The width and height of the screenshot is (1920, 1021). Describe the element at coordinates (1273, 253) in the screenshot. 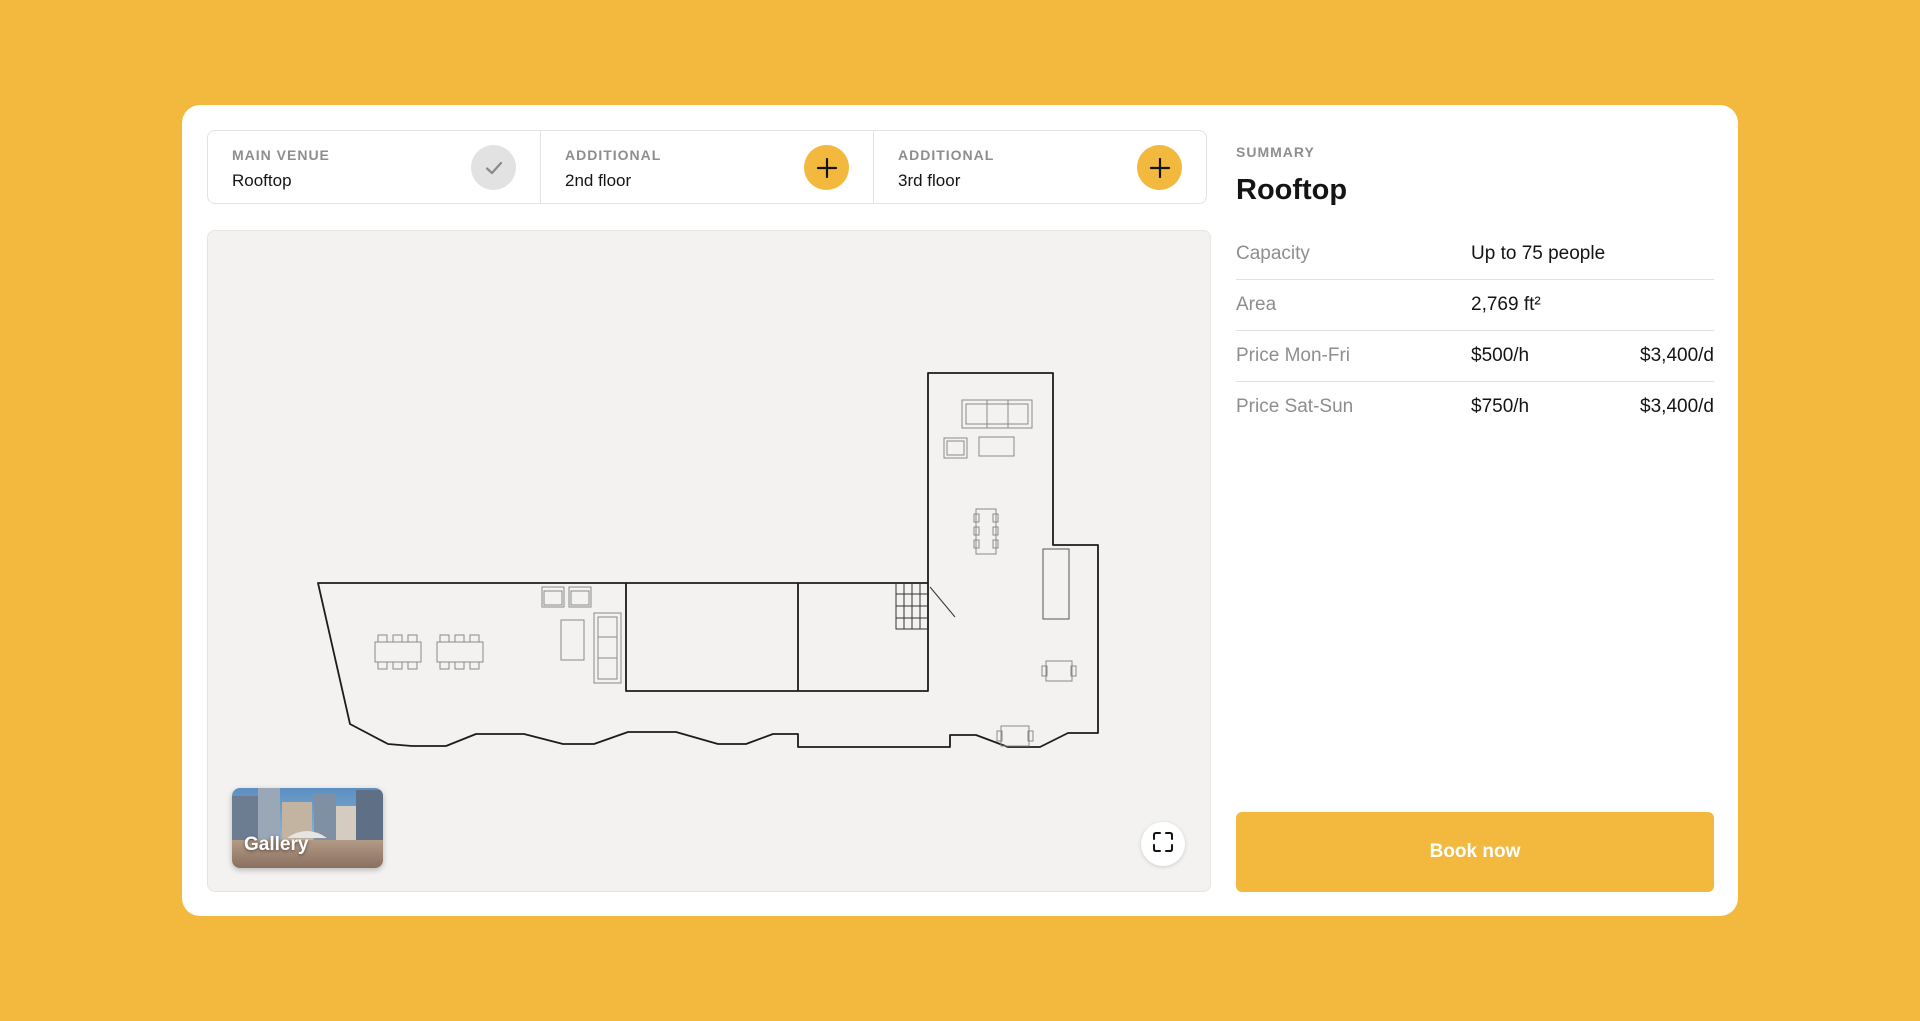

I see `row-label: Capacity` at that location.